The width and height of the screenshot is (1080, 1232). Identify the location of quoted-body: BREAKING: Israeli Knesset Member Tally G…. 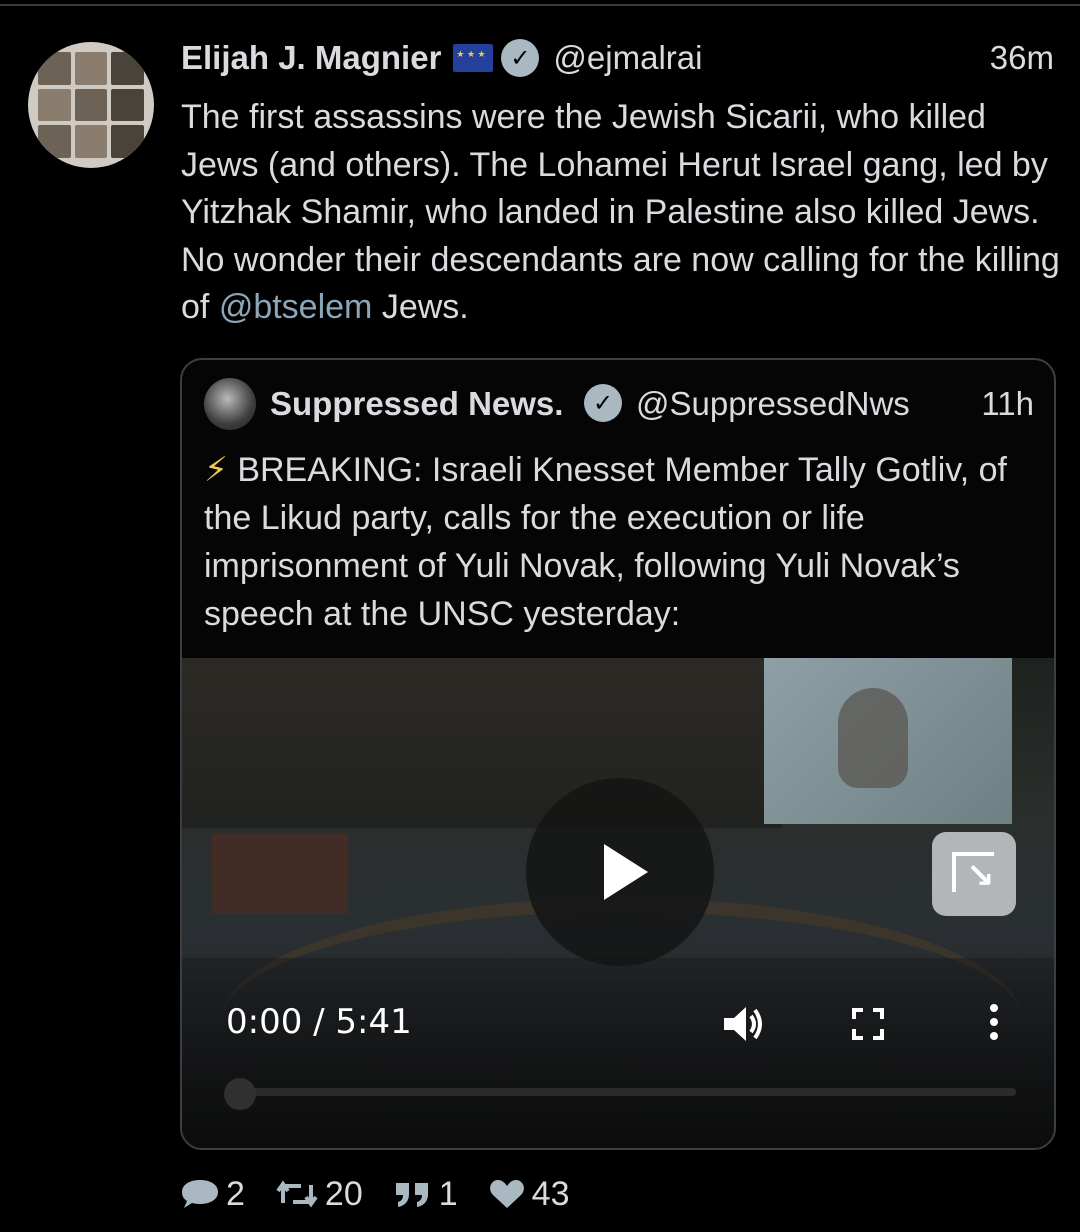
(605, 542).